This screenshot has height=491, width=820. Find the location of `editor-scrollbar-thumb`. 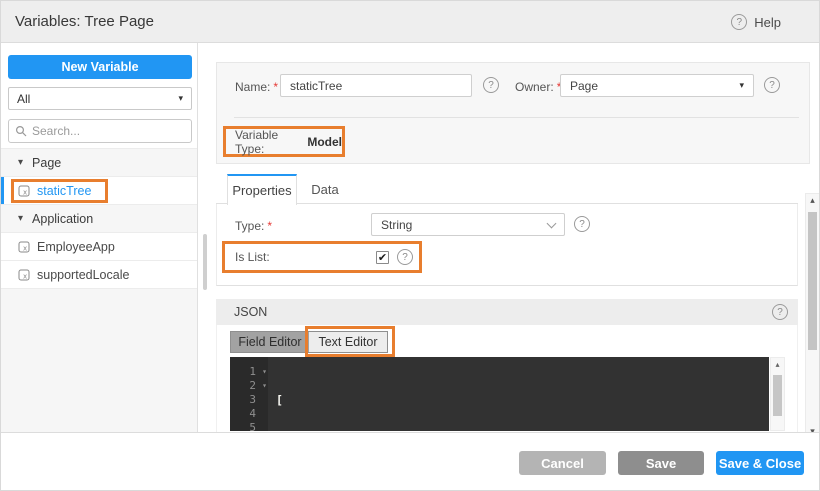

editor-scrollbar-thumb is located at coordinates (777, 395).